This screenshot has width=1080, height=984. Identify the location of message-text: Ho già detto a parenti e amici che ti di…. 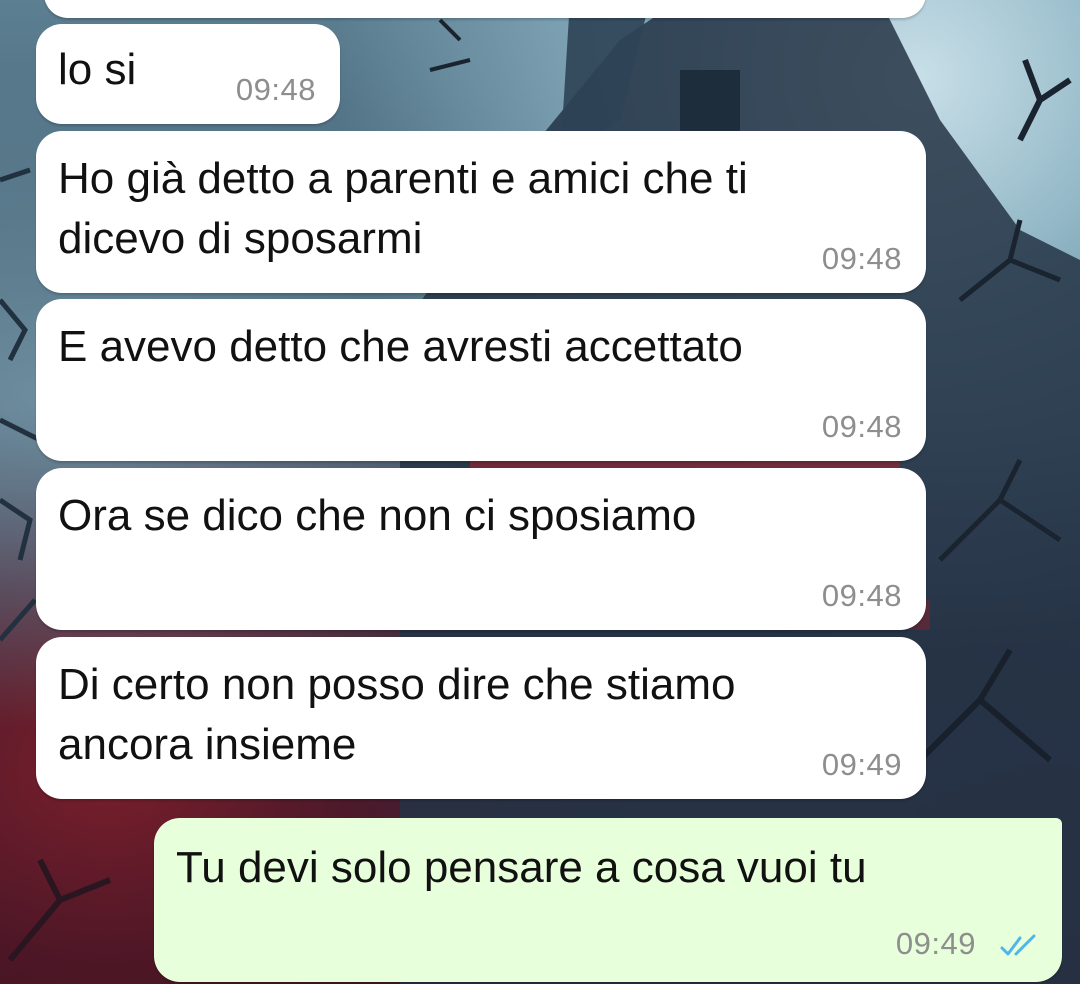
(403, 208).